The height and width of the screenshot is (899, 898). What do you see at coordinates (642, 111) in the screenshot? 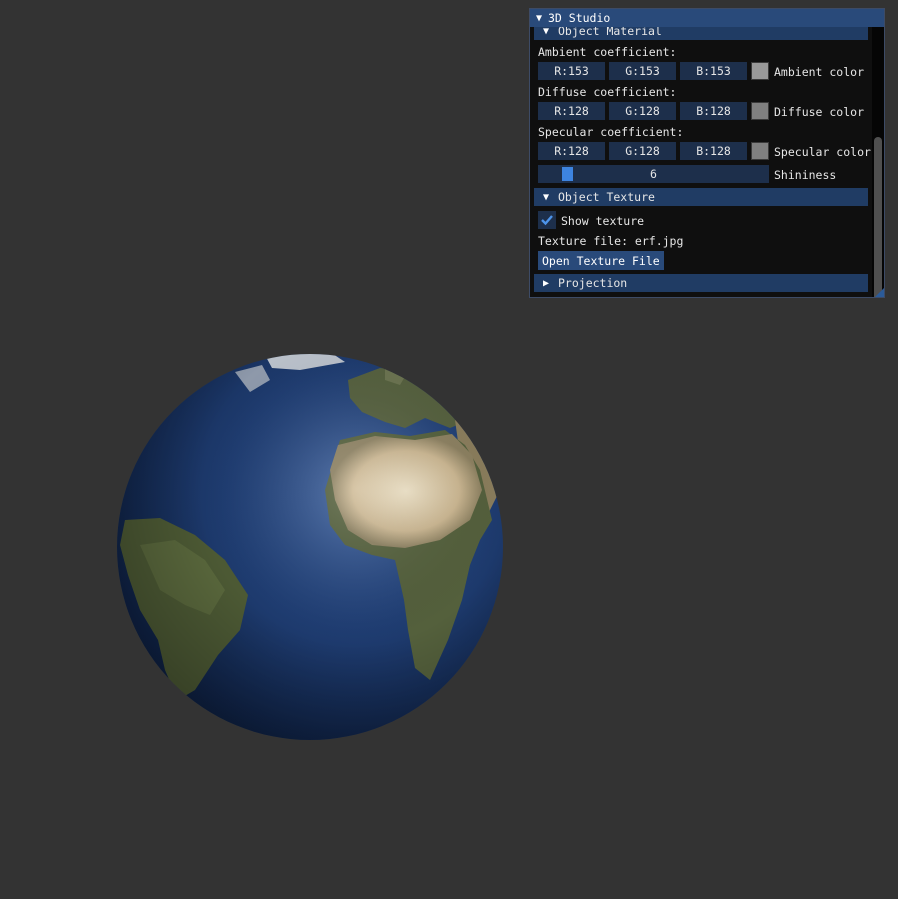
I see `diffuse-g-field: G:128` at bounding box center [642, 111].